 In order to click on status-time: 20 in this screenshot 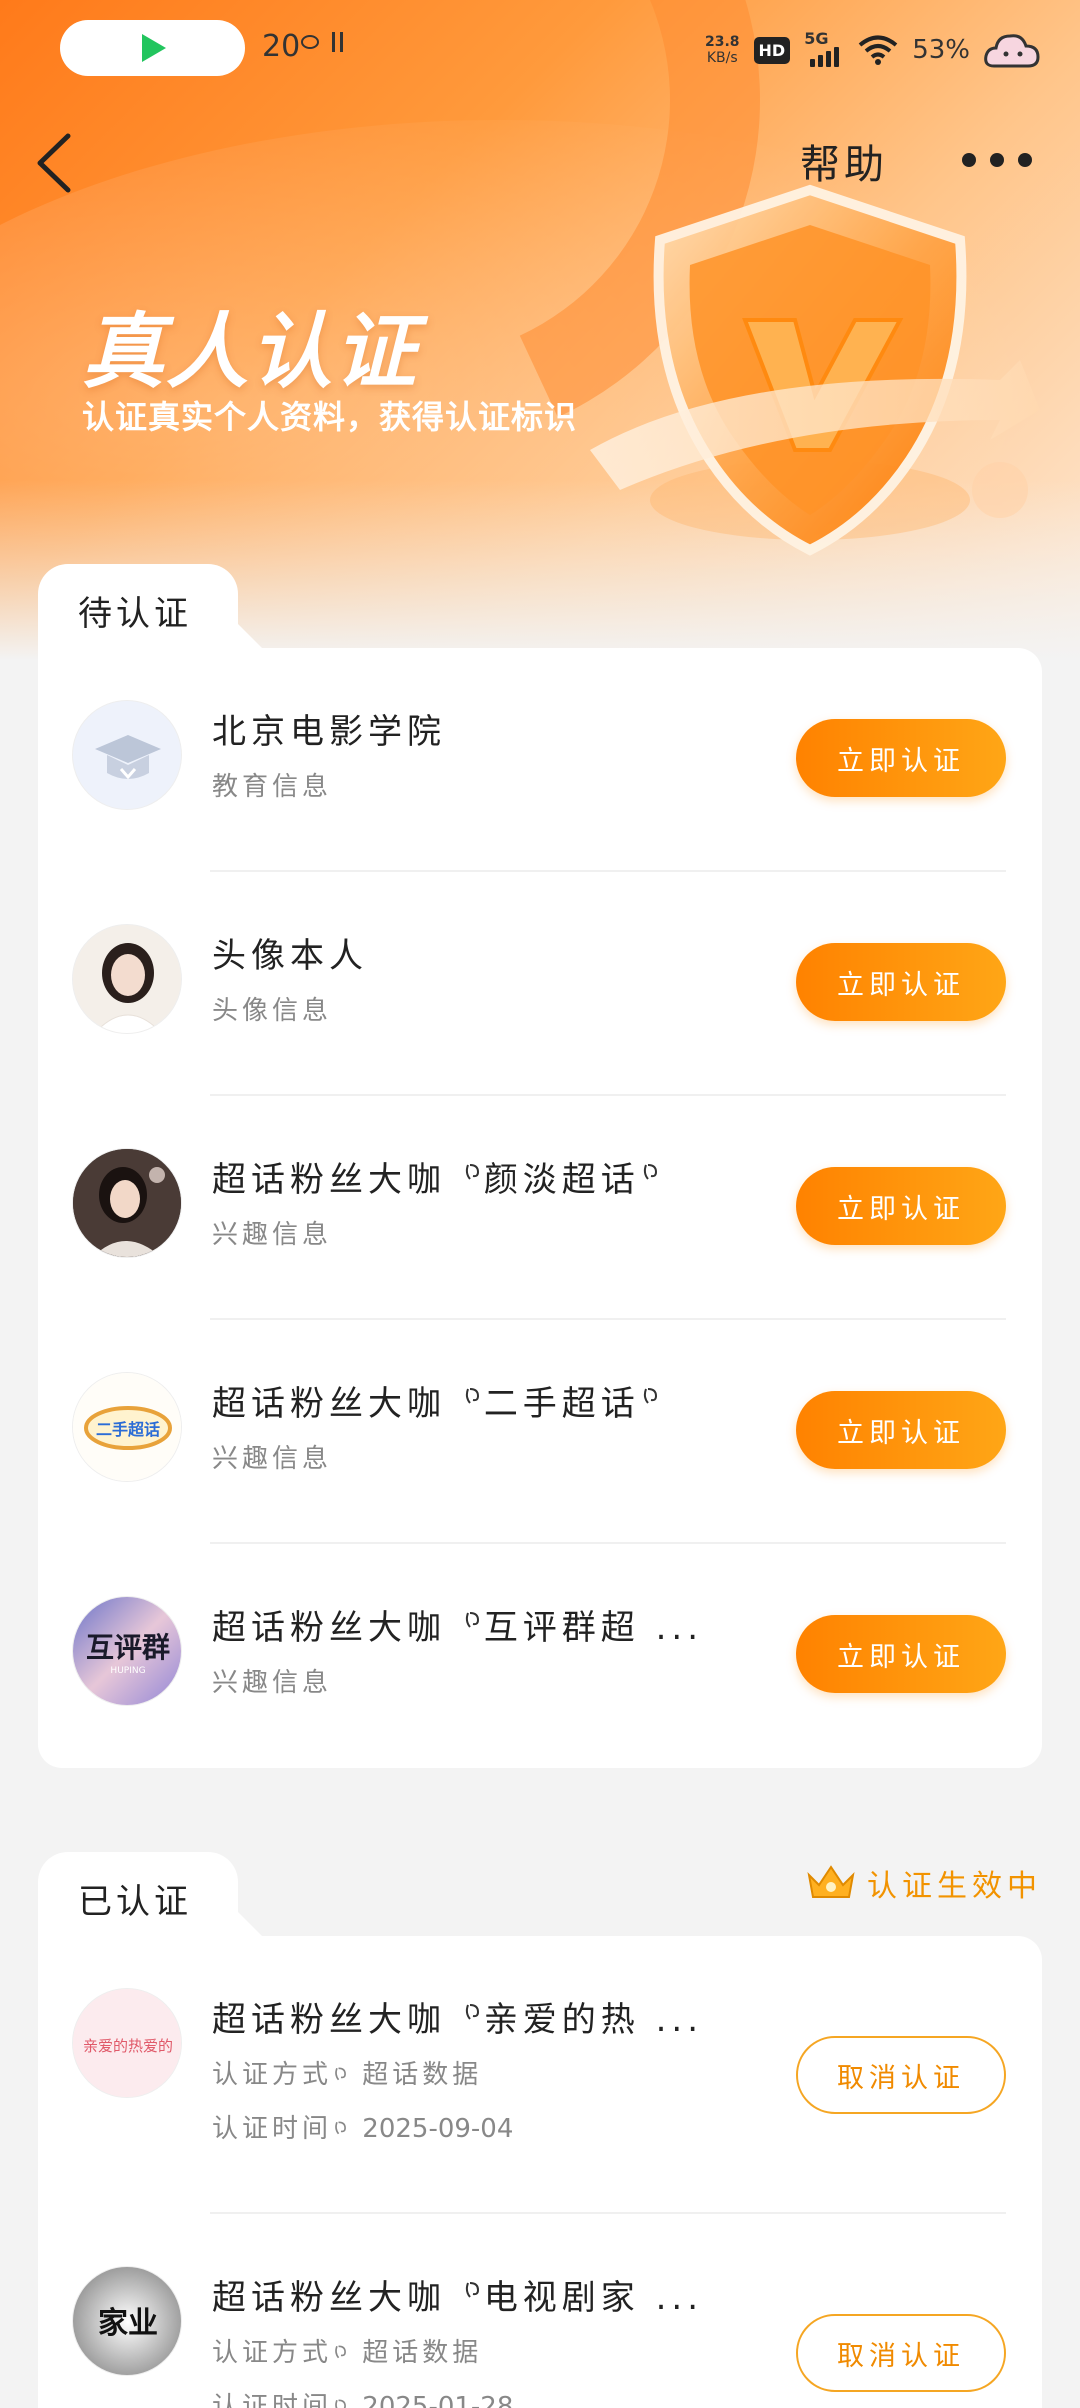, I will do `click(306, 46)`.